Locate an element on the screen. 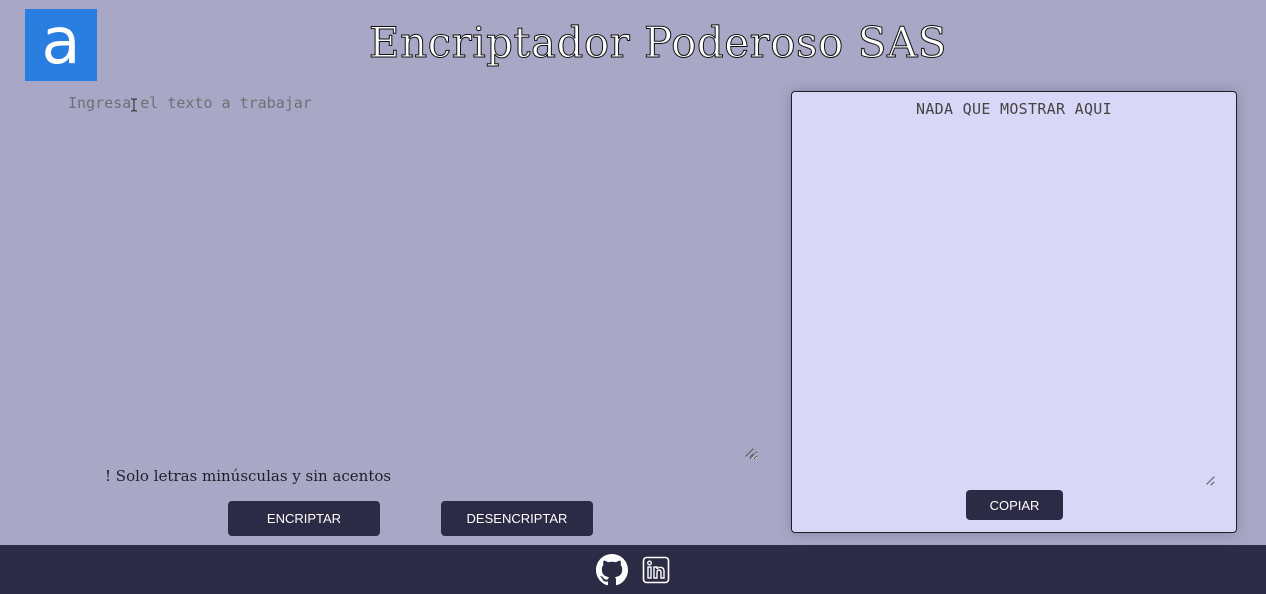 This screenshot has height=594, width=1266. text-cursor-icon is located at coordinates (134, 105).